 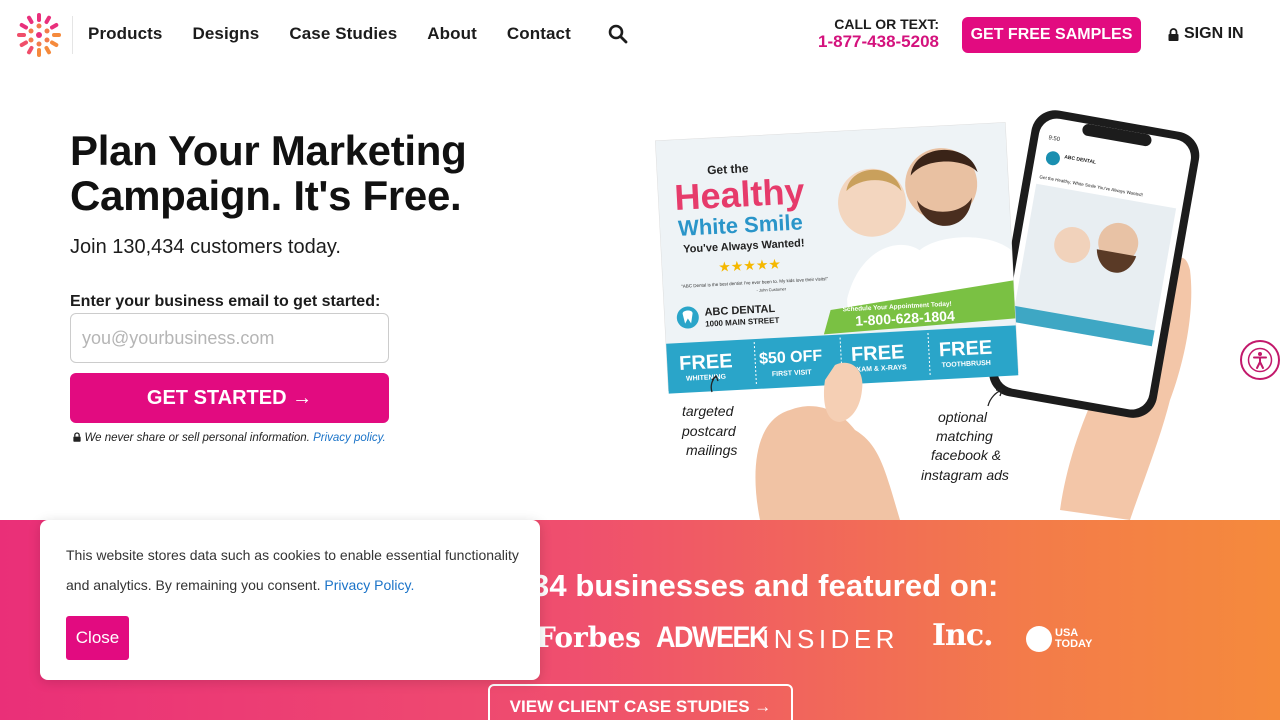 I want to click on inc-logo: Inc., so click(x=963, y=635).